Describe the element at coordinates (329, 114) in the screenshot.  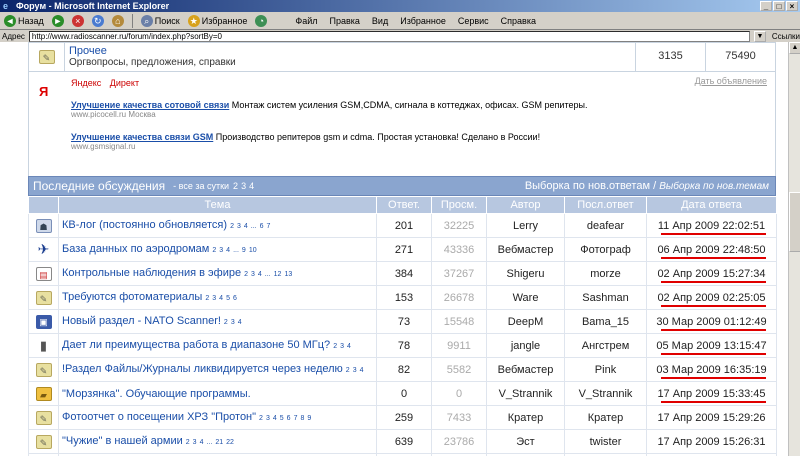
I see `ad-url: www.picocell.ru Москва` at that location.